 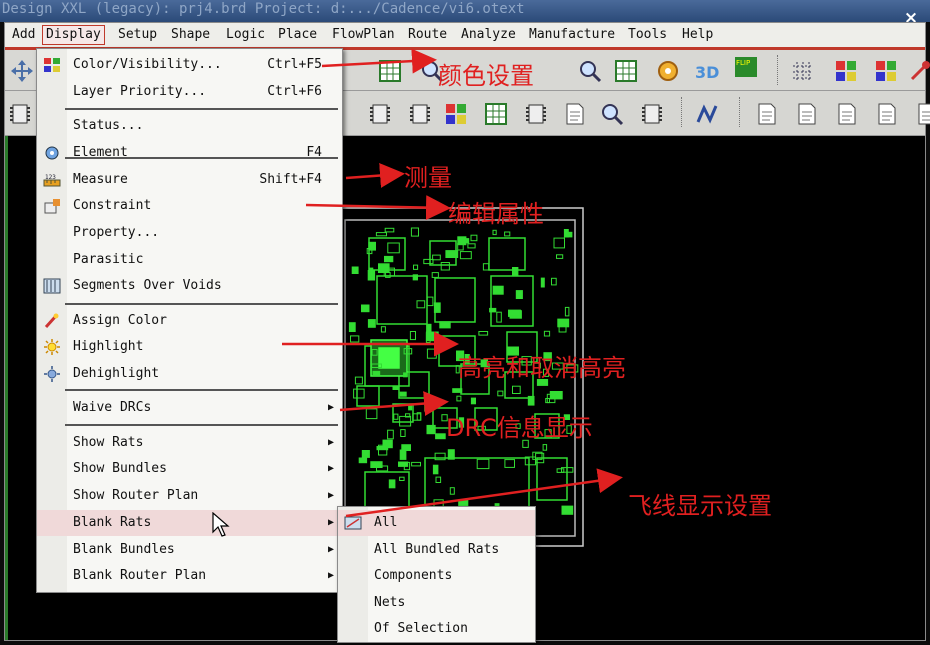 What do you see at coordinates (297, 35) in the screenshot?
I see `menu-place: Place` at bounding box center [297, 35].